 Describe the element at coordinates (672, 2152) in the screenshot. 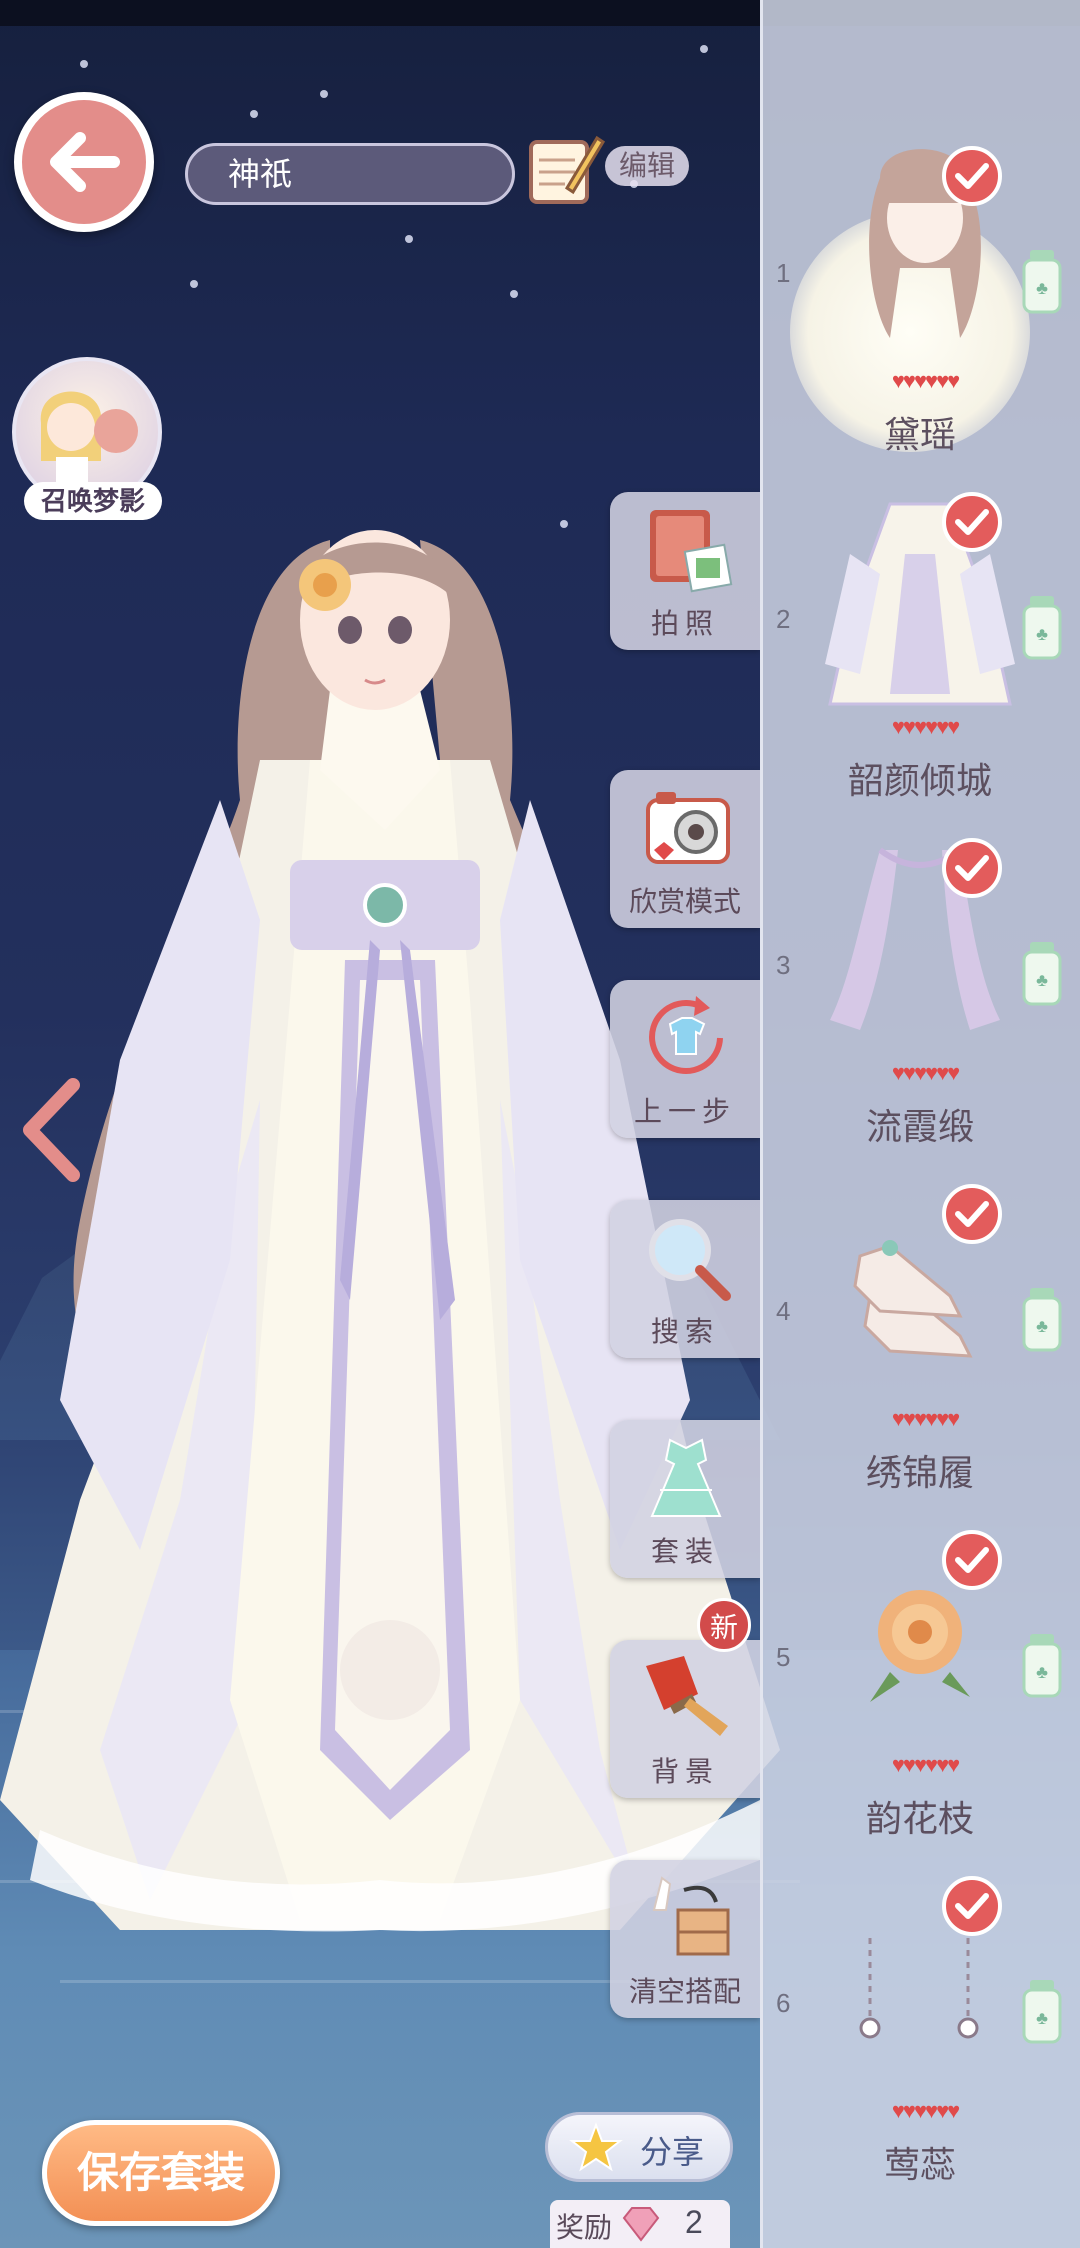

I see `share-label: 分享` at that location.